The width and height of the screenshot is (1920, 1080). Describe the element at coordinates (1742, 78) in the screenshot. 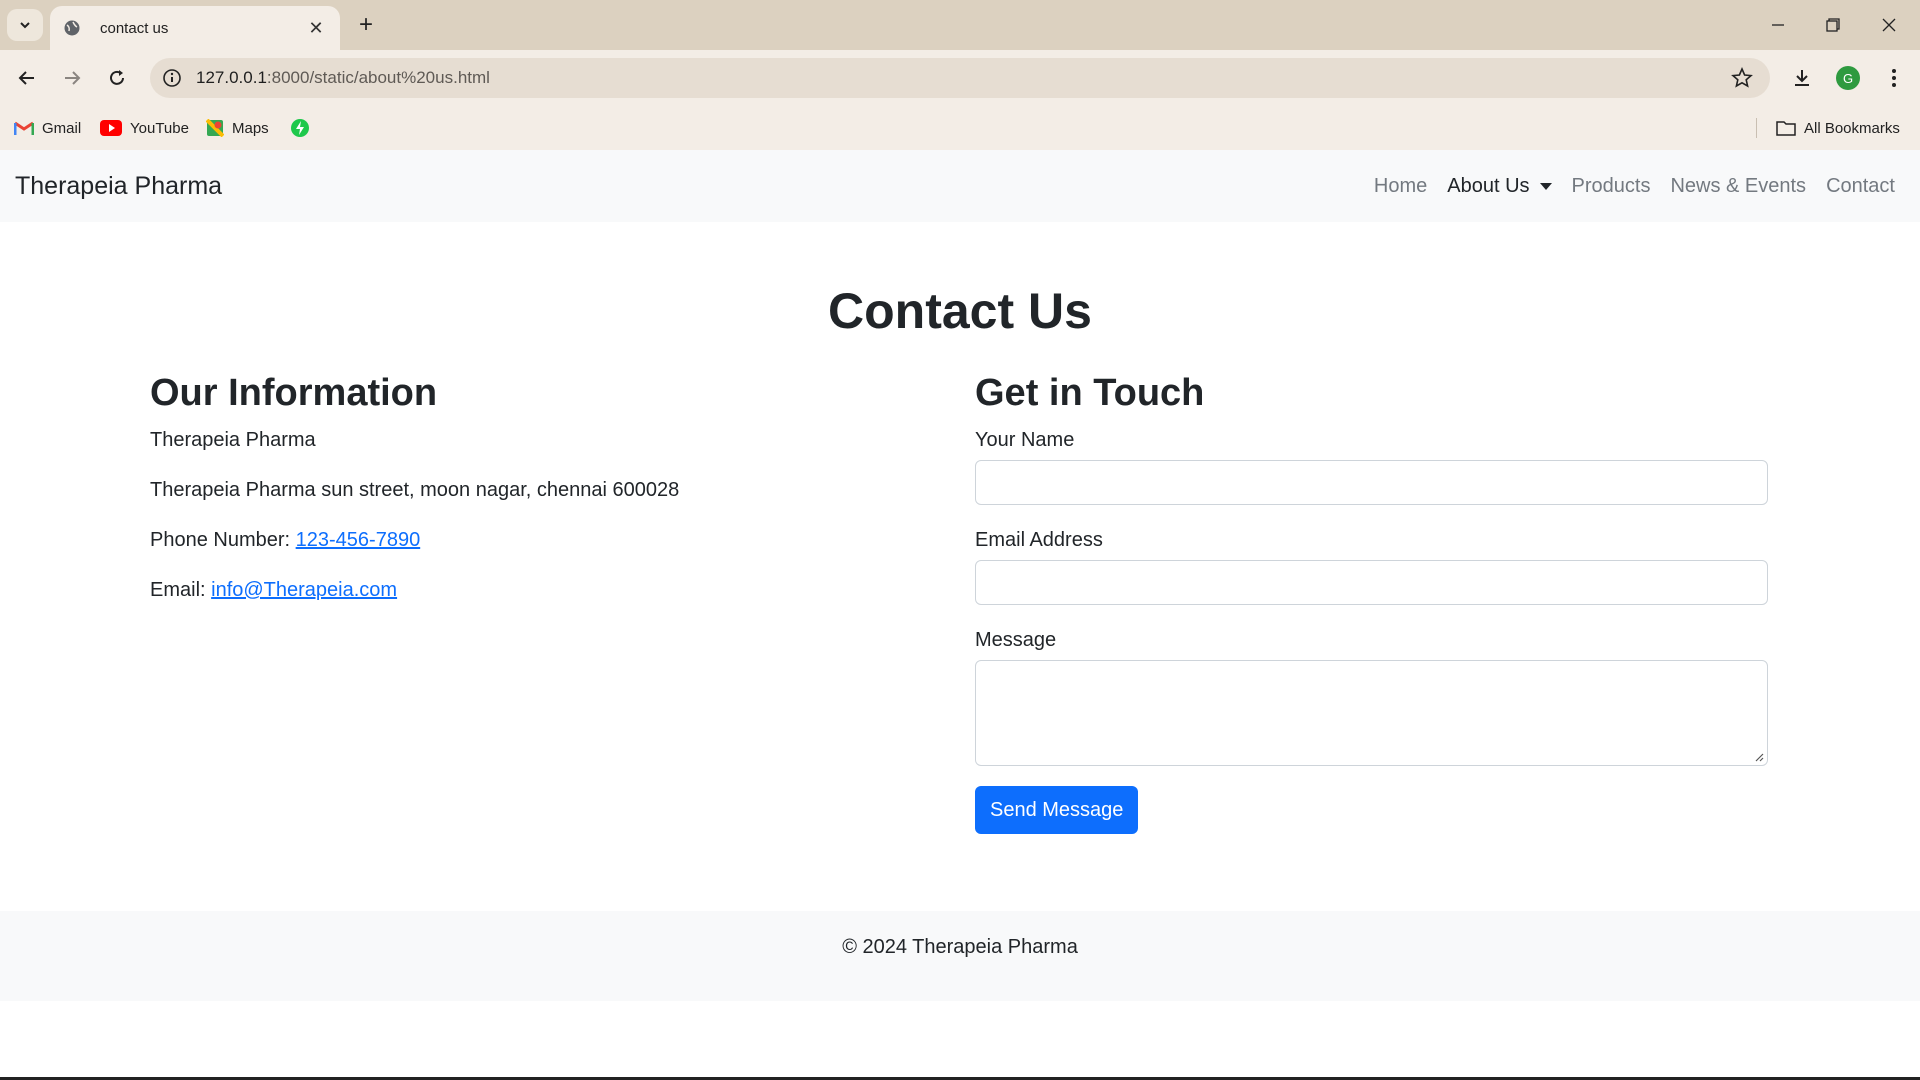

I see `bookmark-star-icon` at that location.